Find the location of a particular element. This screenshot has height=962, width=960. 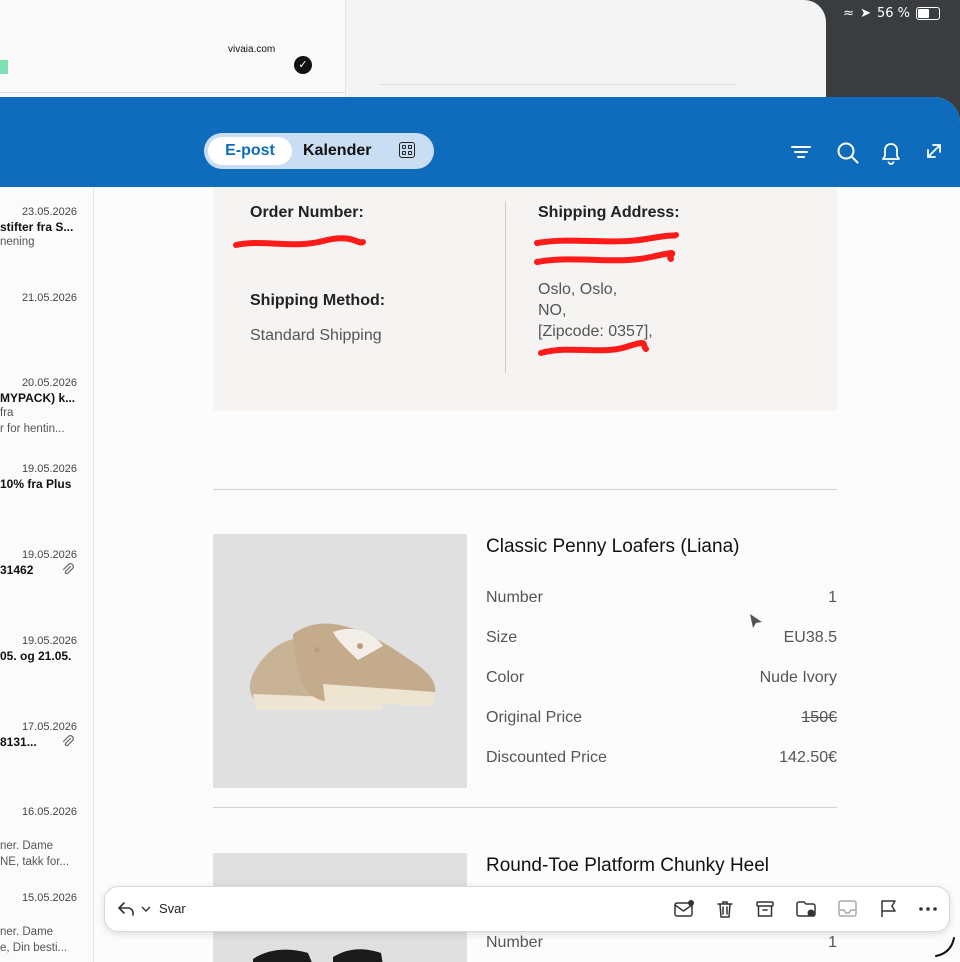

move-folder-icon is located at coordinates (806, 909).